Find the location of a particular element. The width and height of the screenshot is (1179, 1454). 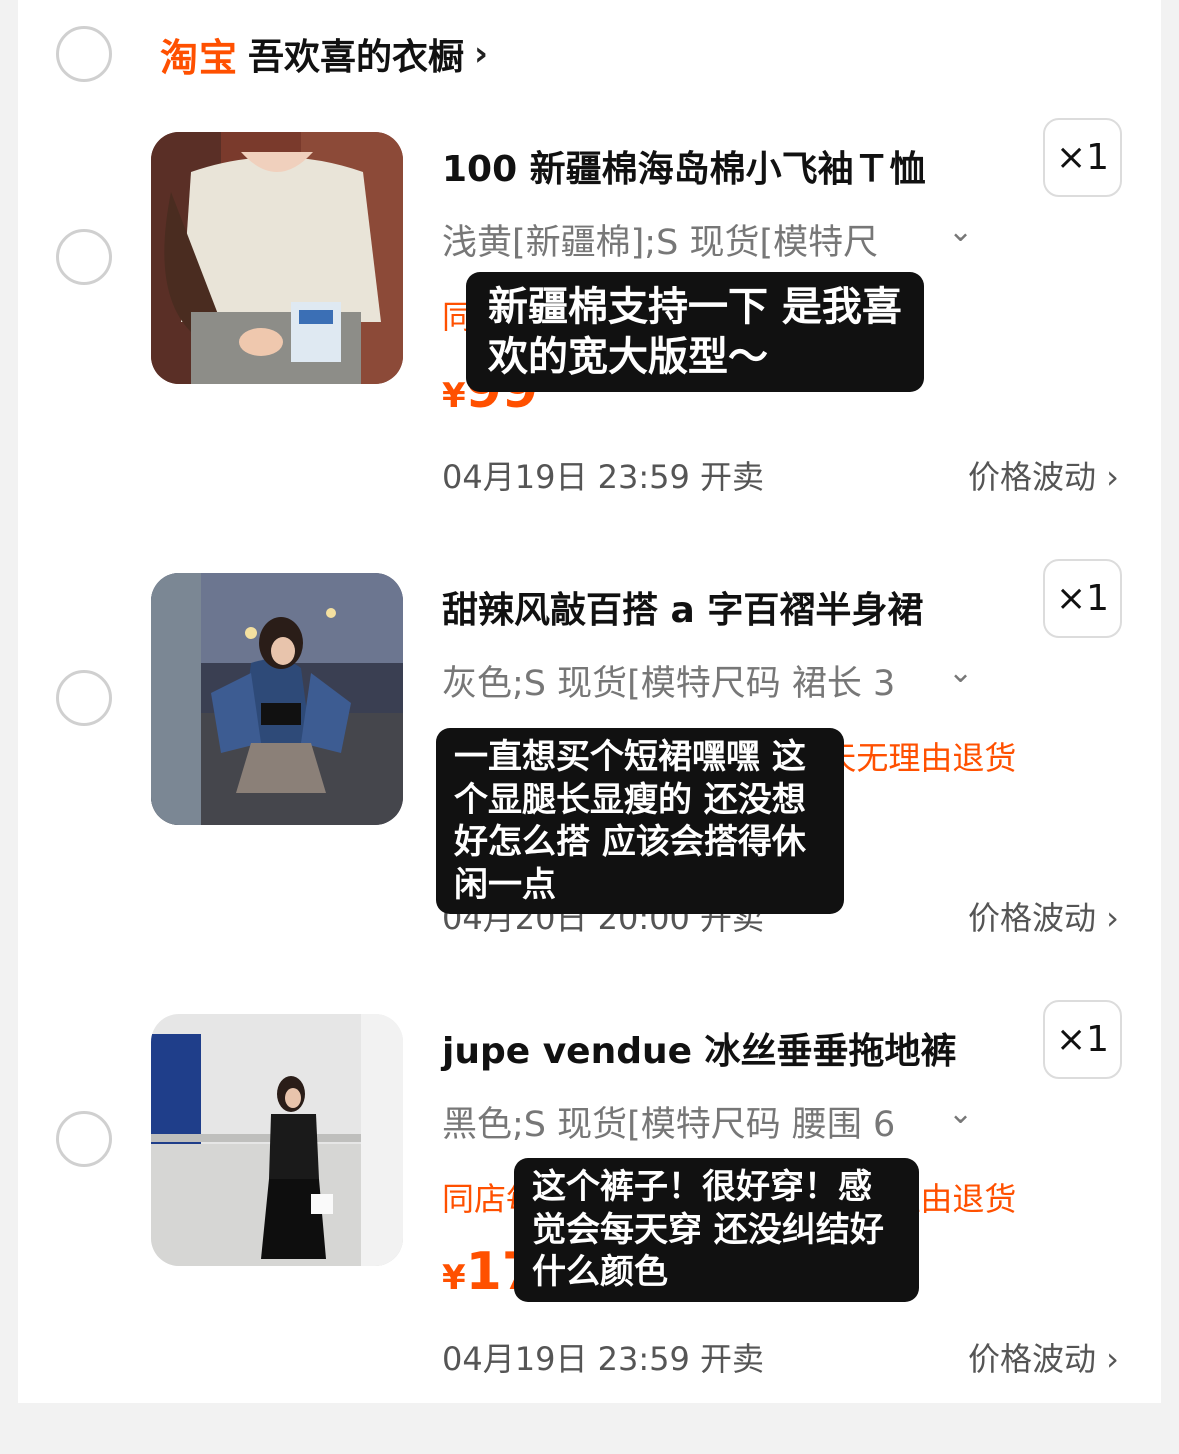

trousers-photo-icon is located at coordinates (277, 1140).